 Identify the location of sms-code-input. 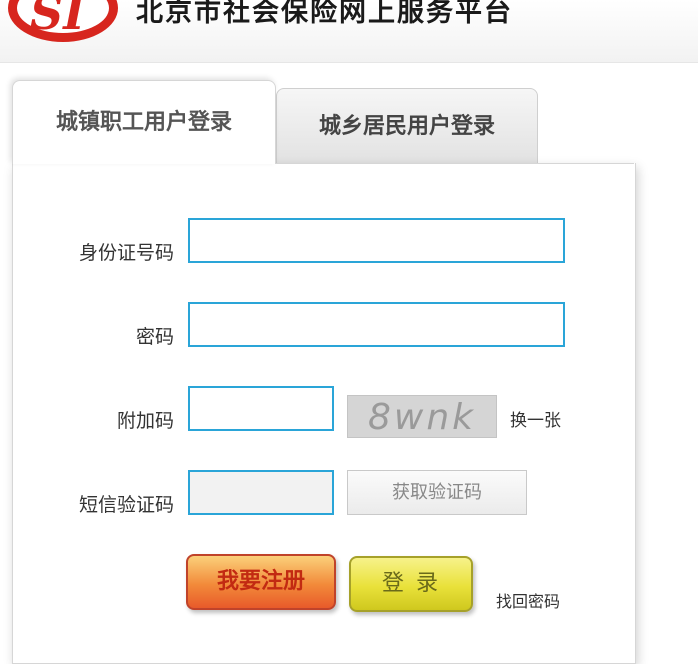
(261, 492).